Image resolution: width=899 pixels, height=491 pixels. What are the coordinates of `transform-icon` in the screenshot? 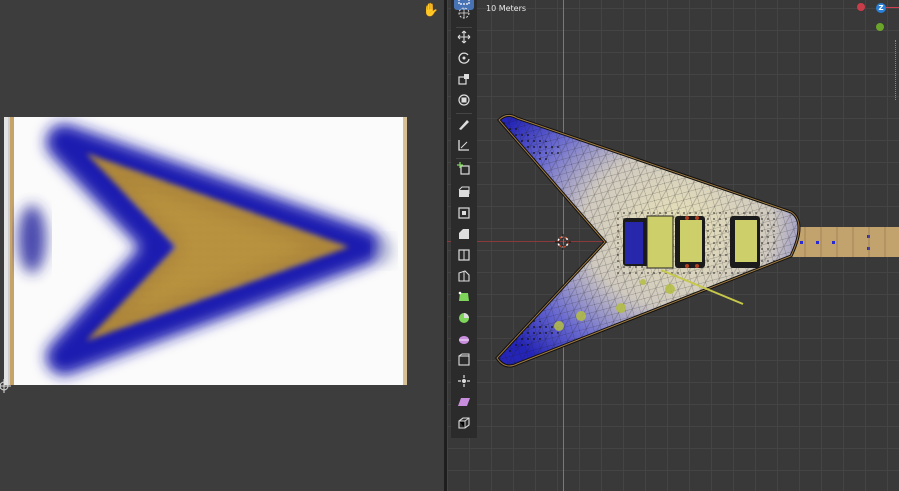 It's located at (464, 101).